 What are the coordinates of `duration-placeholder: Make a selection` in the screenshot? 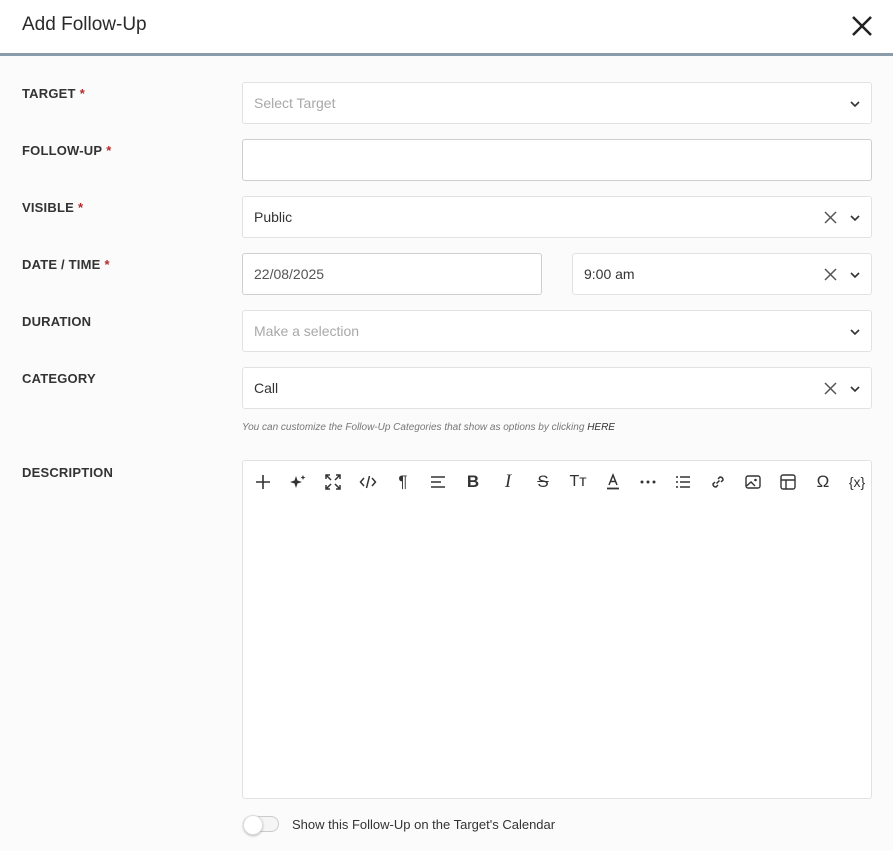 It's located at (307, 331).